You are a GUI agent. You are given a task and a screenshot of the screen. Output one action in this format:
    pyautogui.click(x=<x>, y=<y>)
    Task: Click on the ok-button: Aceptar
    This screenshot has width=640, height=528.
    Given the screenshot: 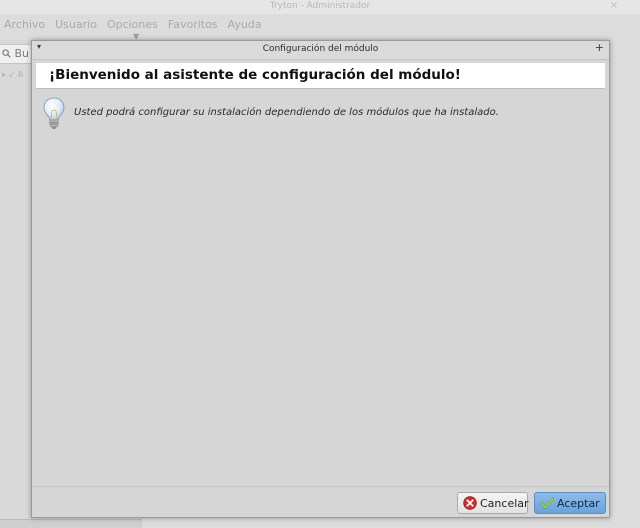 What is the action you would take?
    pyautogui.click(x=570, y=503)
    